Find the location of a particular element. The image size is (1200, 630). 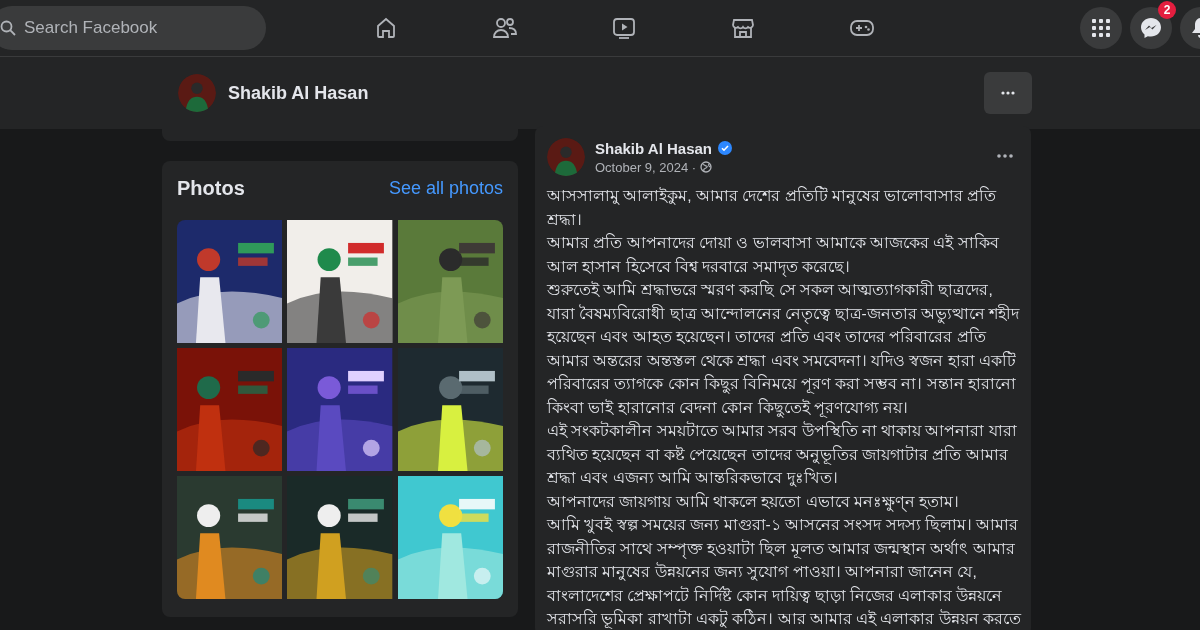

messenger-icon is located at coordinates (1151, 28).